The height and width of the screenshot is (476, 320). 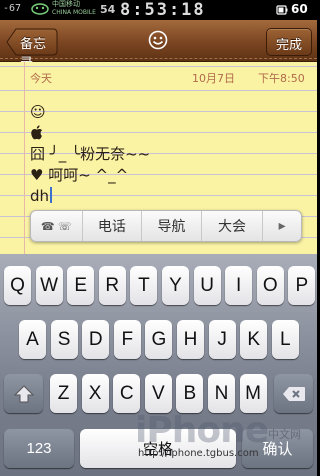 I want to click on carrier-name-en: CHINA MOBILE, so click(x=74, y=12).